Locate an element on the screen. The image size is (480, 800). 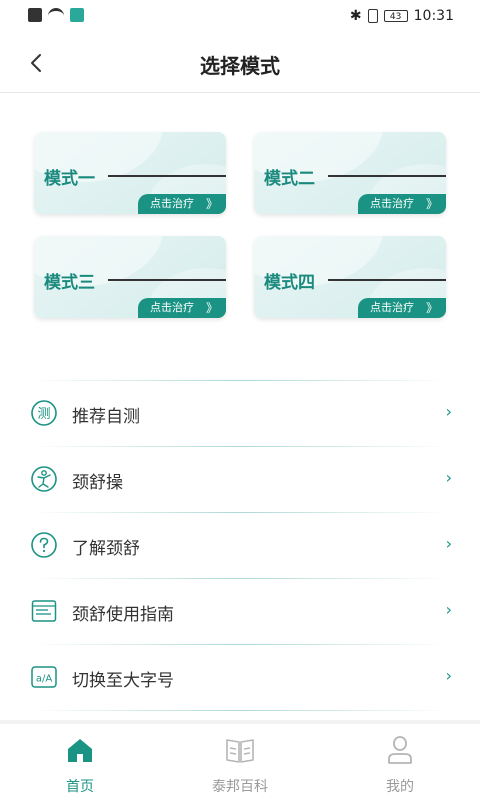
mode-name: 模式三 is located at coordinates (69, 283).